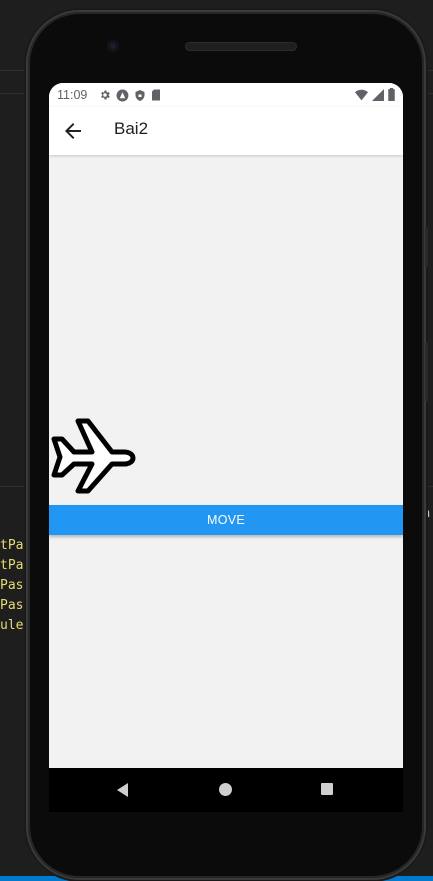 The height and width of the screenshot is (881, 433). Describe the element at coordinates (130, 95) in the screenshot. I see `status-notification-icons` at that location.